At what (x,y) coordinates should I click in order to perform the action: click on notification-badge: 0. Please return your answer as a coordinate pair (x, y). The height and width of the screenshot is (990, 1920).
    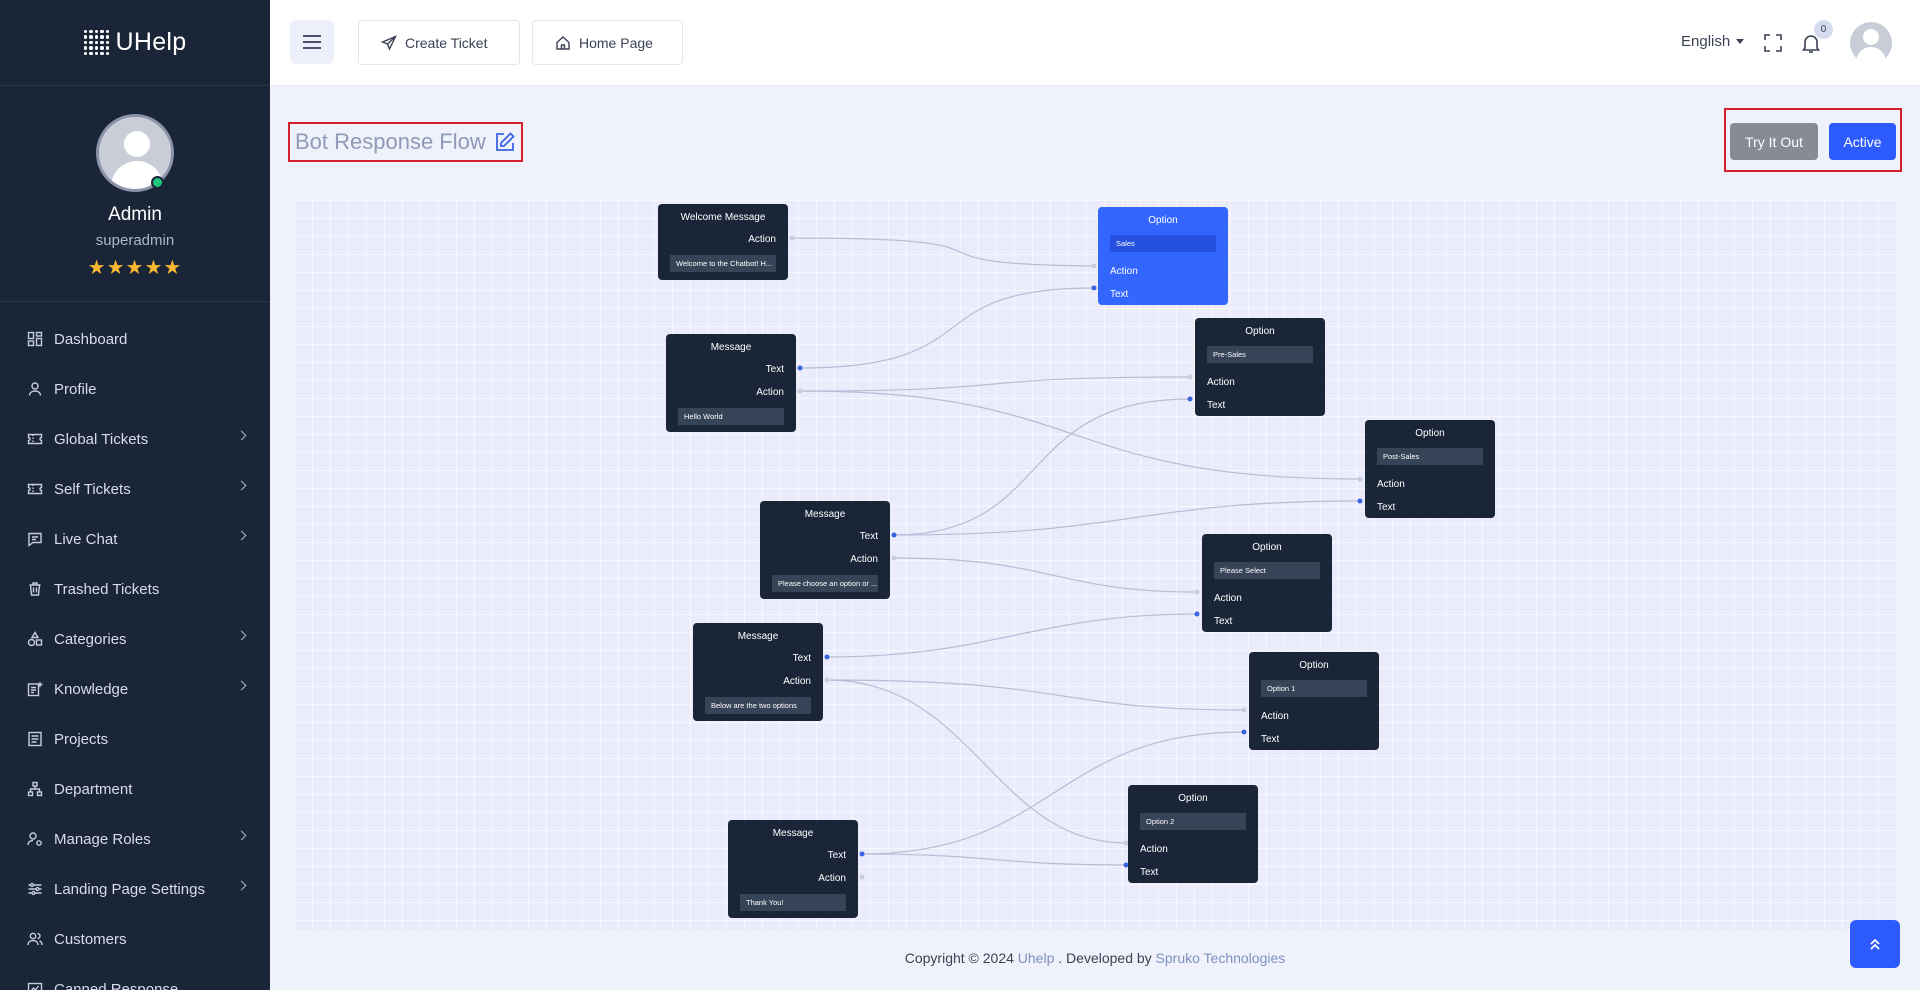
    Looking at the image, I should click on (1823, 29).